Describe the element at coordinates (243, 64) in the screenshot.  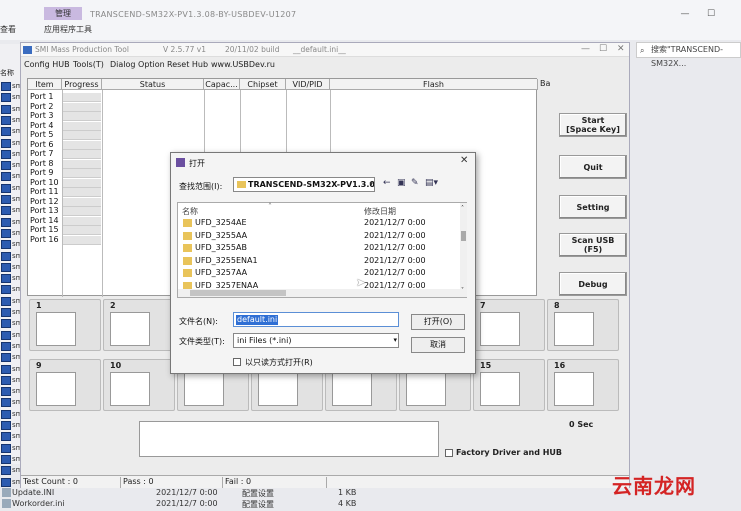
I see `menu-usbdev-link: www.USBDev.ru` at that location.